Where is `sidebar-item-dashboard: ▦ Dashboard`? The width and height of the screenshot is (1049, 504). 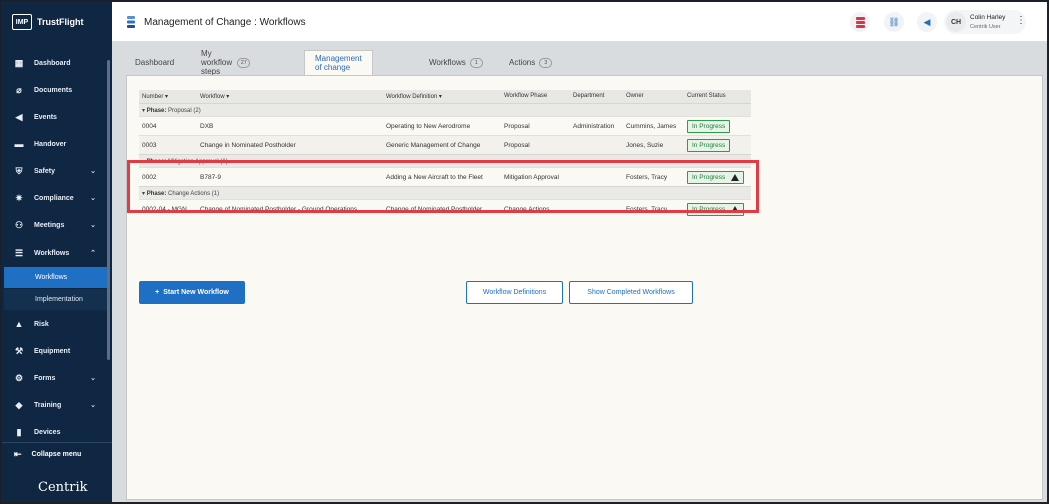
sidebar-item-dashboard: ▦ Dashboard is located at coordinates (55, 63).